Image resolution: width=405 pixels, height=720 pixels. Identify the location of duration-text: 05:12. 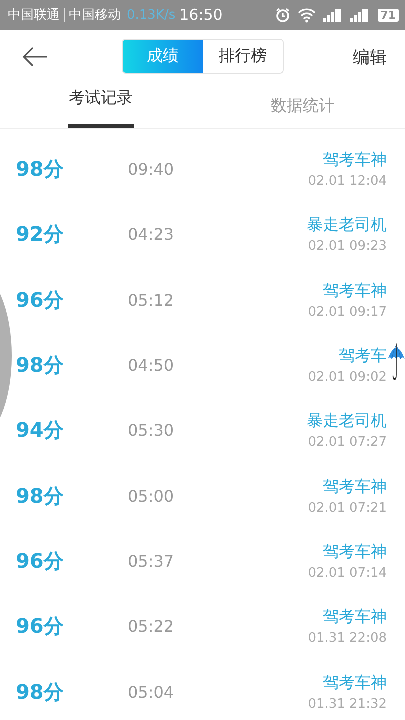
(151, 300).